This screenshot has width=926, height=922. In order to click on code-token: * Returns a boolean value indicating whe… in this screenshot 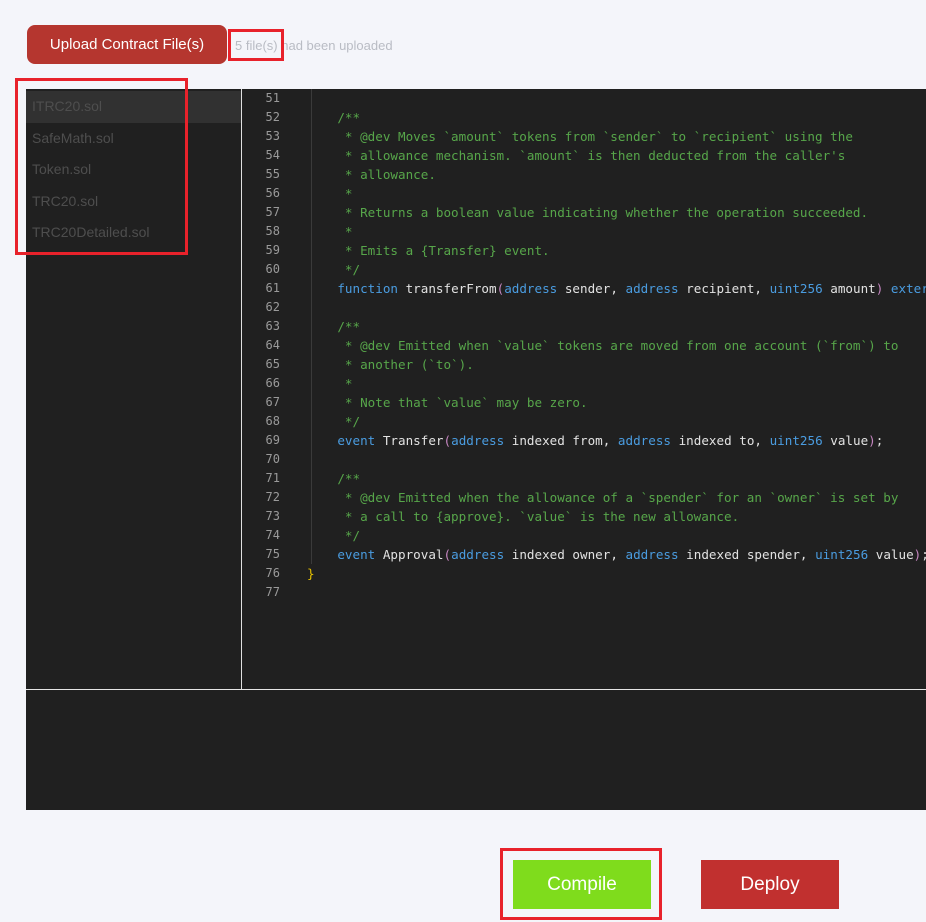, I will do `click(588, 212)`.